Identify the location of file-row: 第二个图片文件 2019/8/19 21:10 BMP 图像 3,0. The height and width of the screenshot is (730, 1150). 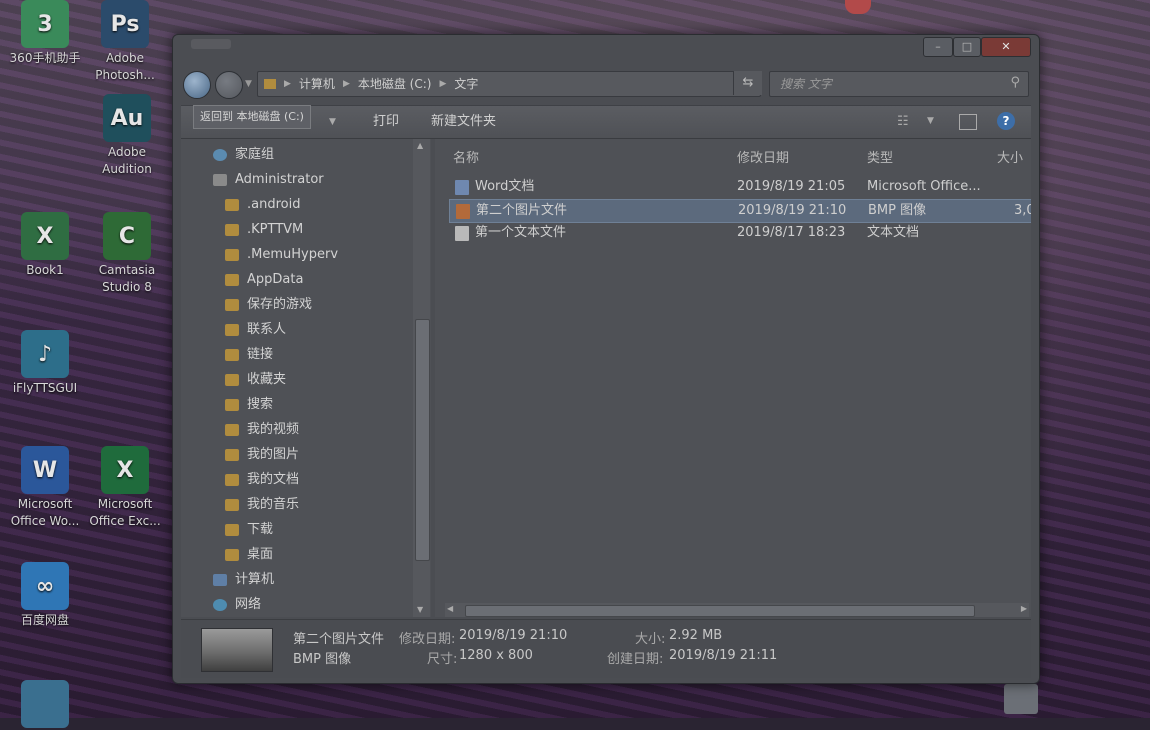
(740, 211).